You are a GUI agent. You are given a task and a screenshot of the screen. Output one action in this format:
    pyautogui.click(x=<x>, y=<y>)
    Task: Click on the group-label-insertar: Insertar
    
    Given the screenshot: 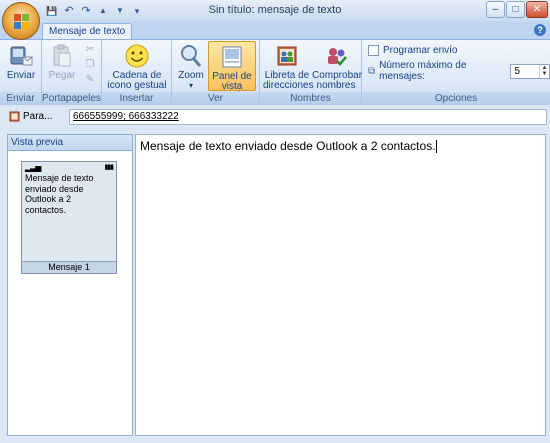 What is the action you would take?
    pyautogui.click(x=136, y=98)
    